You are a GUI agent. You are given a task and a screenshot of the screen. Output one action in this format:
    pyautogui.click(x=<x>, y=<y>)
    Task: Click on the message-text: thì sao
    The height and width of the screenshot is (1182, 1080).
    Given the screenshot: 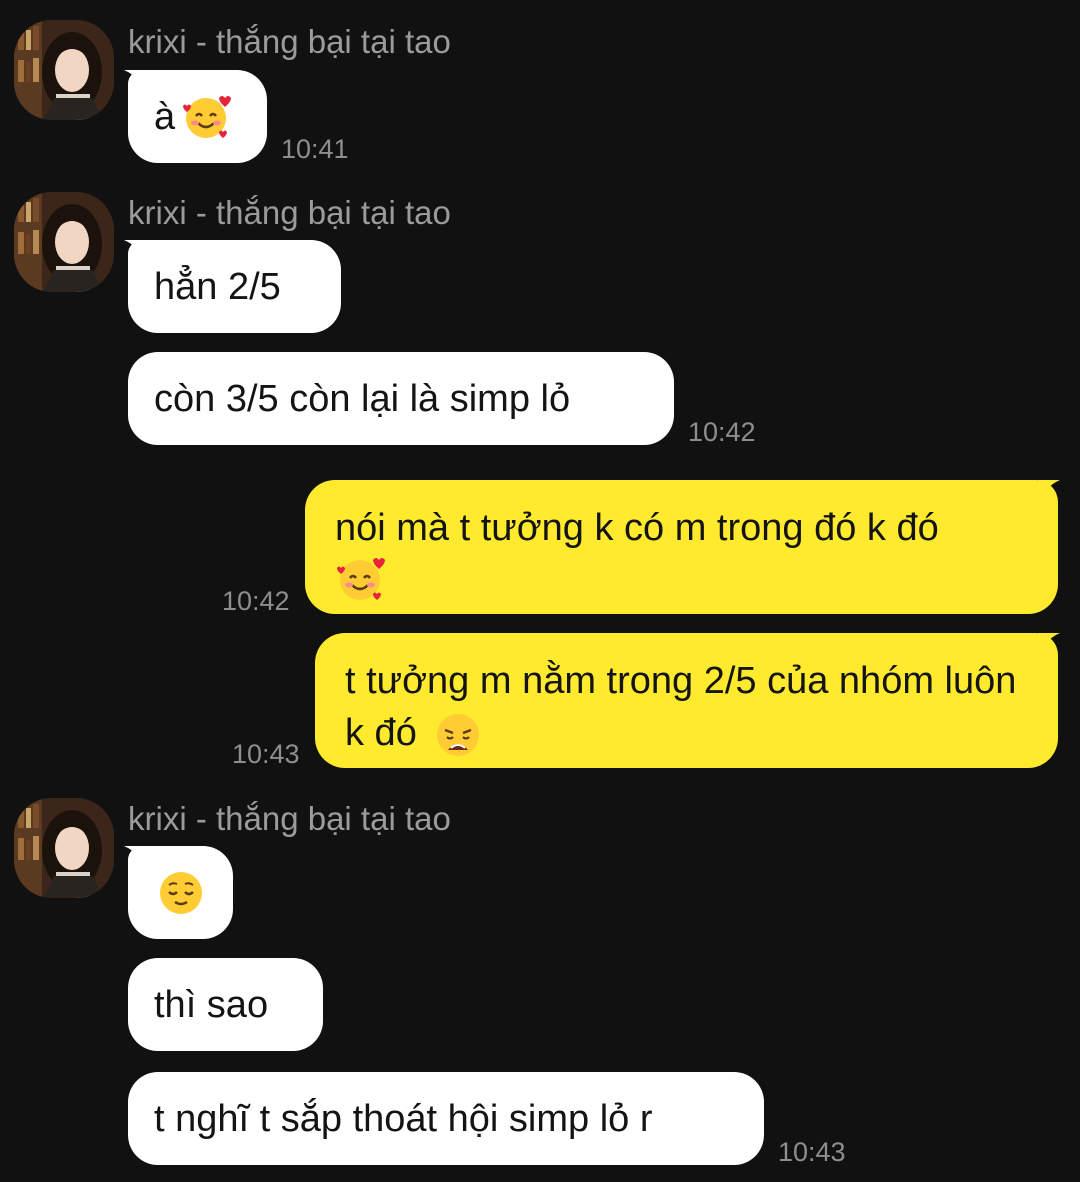 What is the action you would take?
    pyautogui.click(x=211, y=1004)
    